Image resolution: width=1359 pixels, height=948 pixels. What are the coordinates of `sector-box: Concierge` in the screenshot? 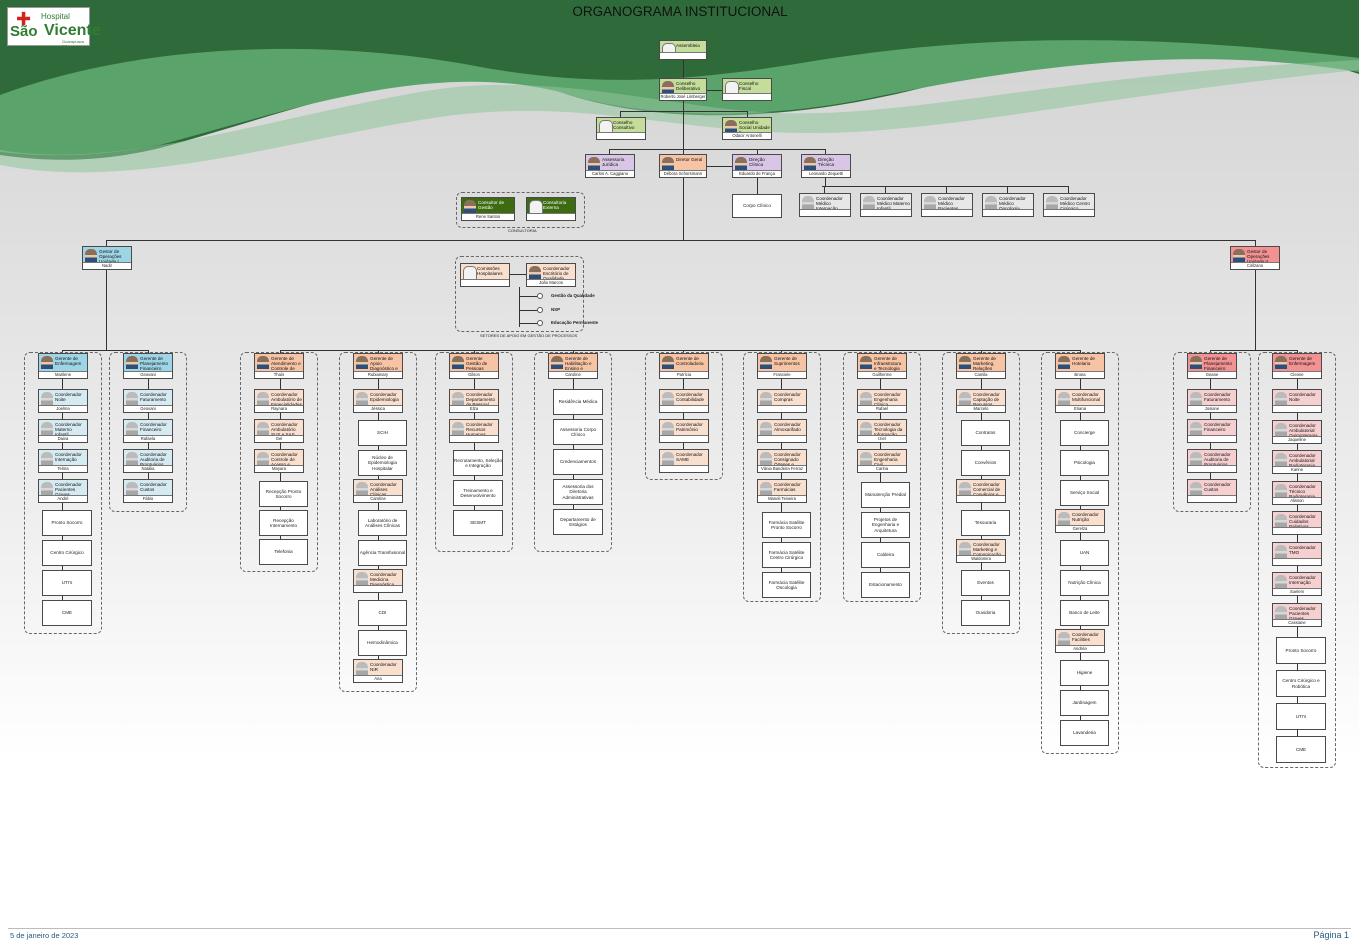 It's located at (1084, 433).